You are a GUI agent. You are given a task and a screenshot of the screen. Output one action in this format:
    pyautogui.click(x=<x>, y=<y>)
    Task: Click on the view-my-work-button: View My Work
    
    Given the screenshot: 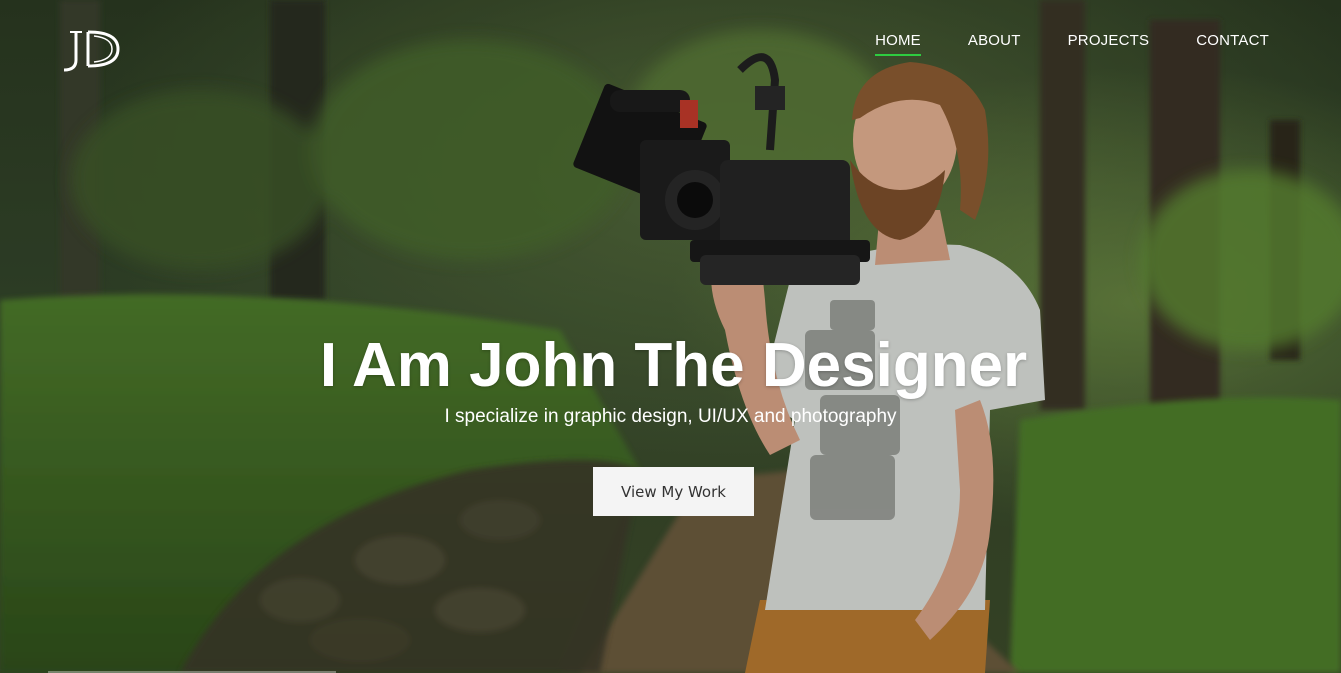 What is the action you would take?
    pyautogui.click(x=673, y=491)
    